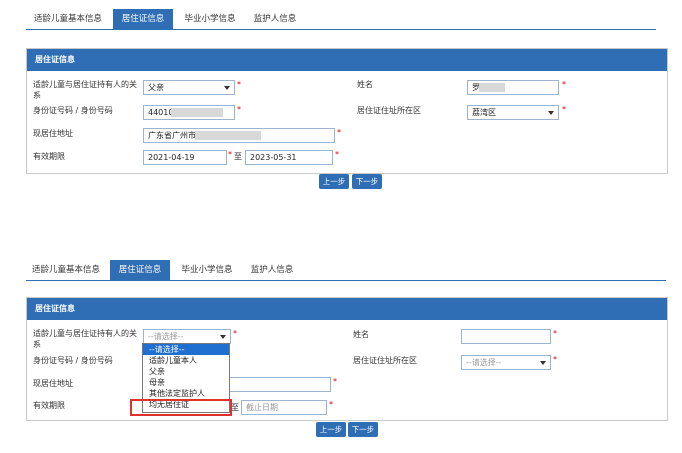 The height and width of the screenshot is (453, 682). Describe the element at coordinates (284, 407) in the screenshot. I see `end-date-input: 截止日期` at that location.